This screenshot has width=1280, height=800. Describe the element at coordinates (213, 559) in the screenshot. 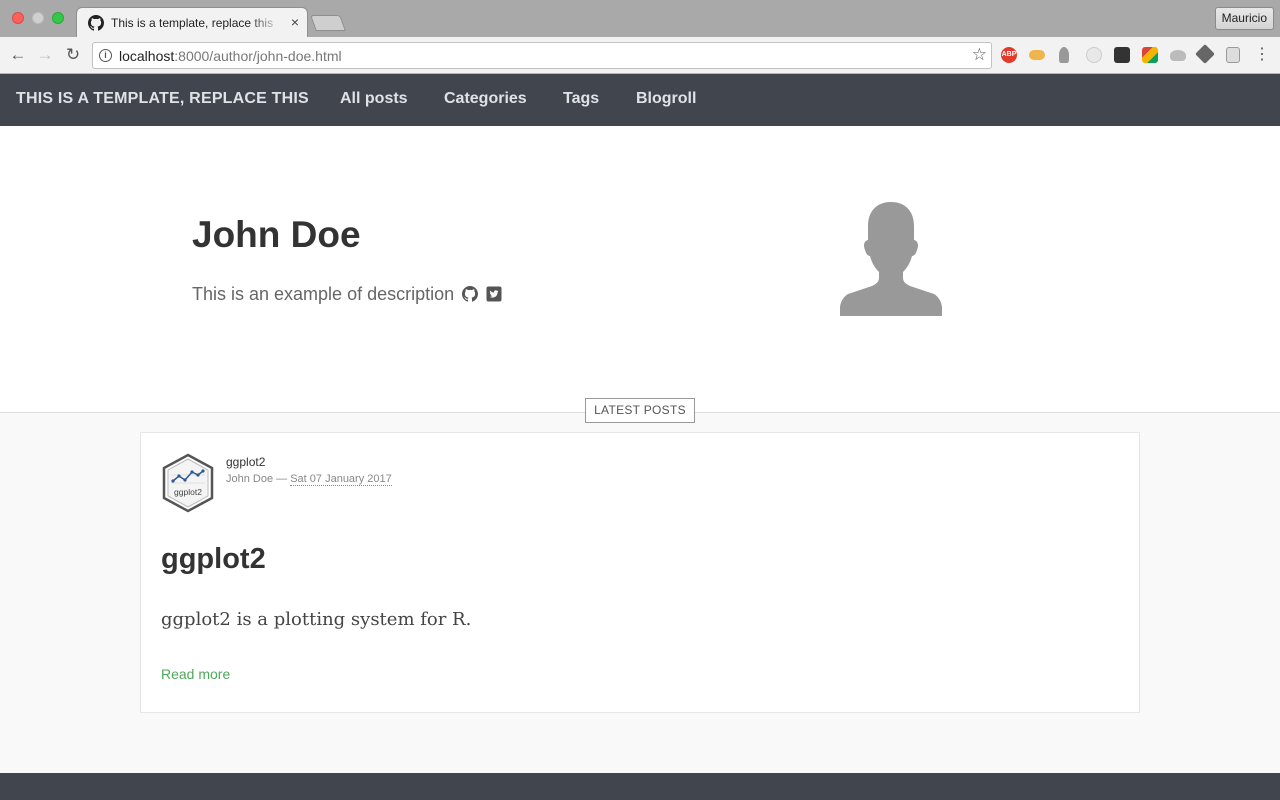

I see `post-title: ggplot2` at that location.